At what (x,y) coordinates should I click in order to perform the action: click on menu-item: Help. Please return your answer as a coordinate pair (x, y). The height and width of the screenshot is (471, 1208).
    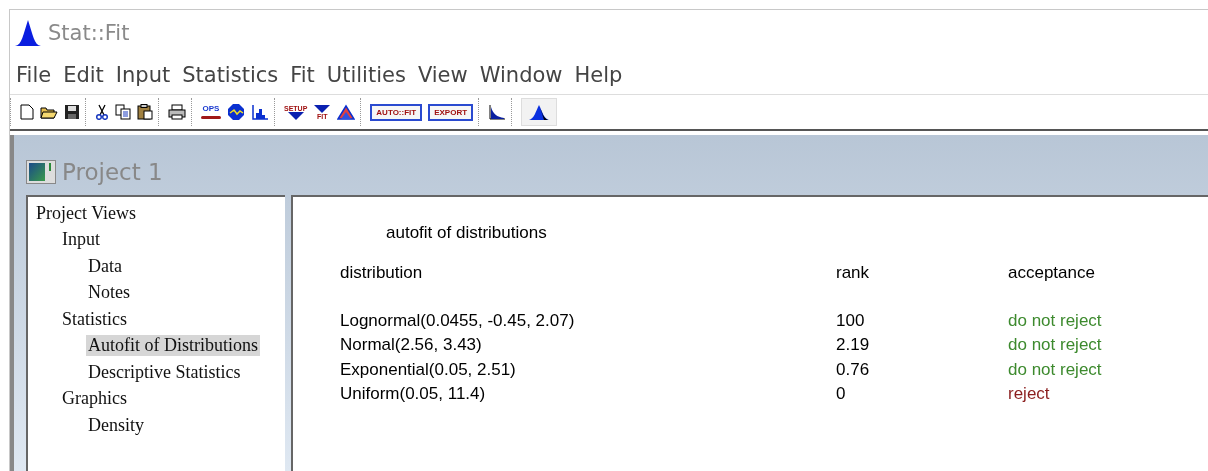
    Looking at the image, I should click on (598, 75).